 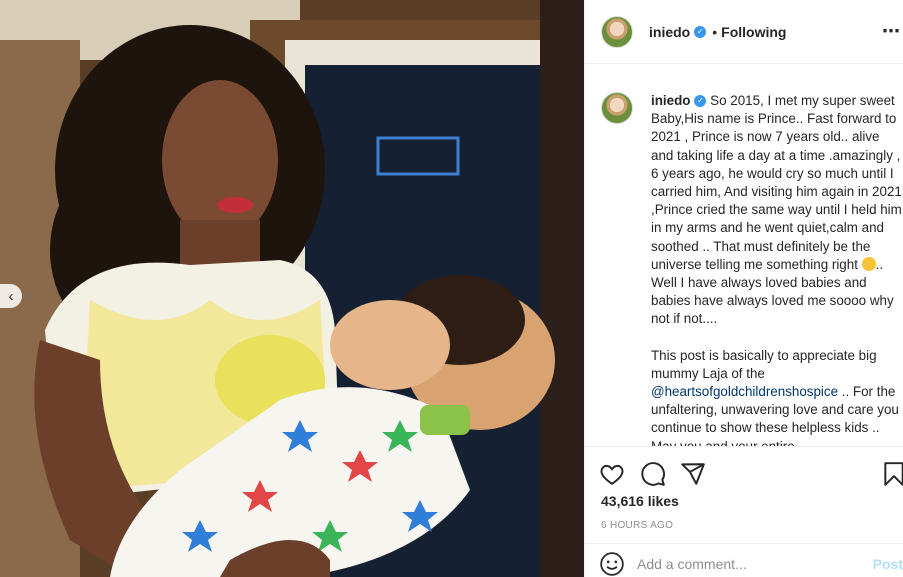 I want to click on caption-avatar, so click(x=617, y=108).